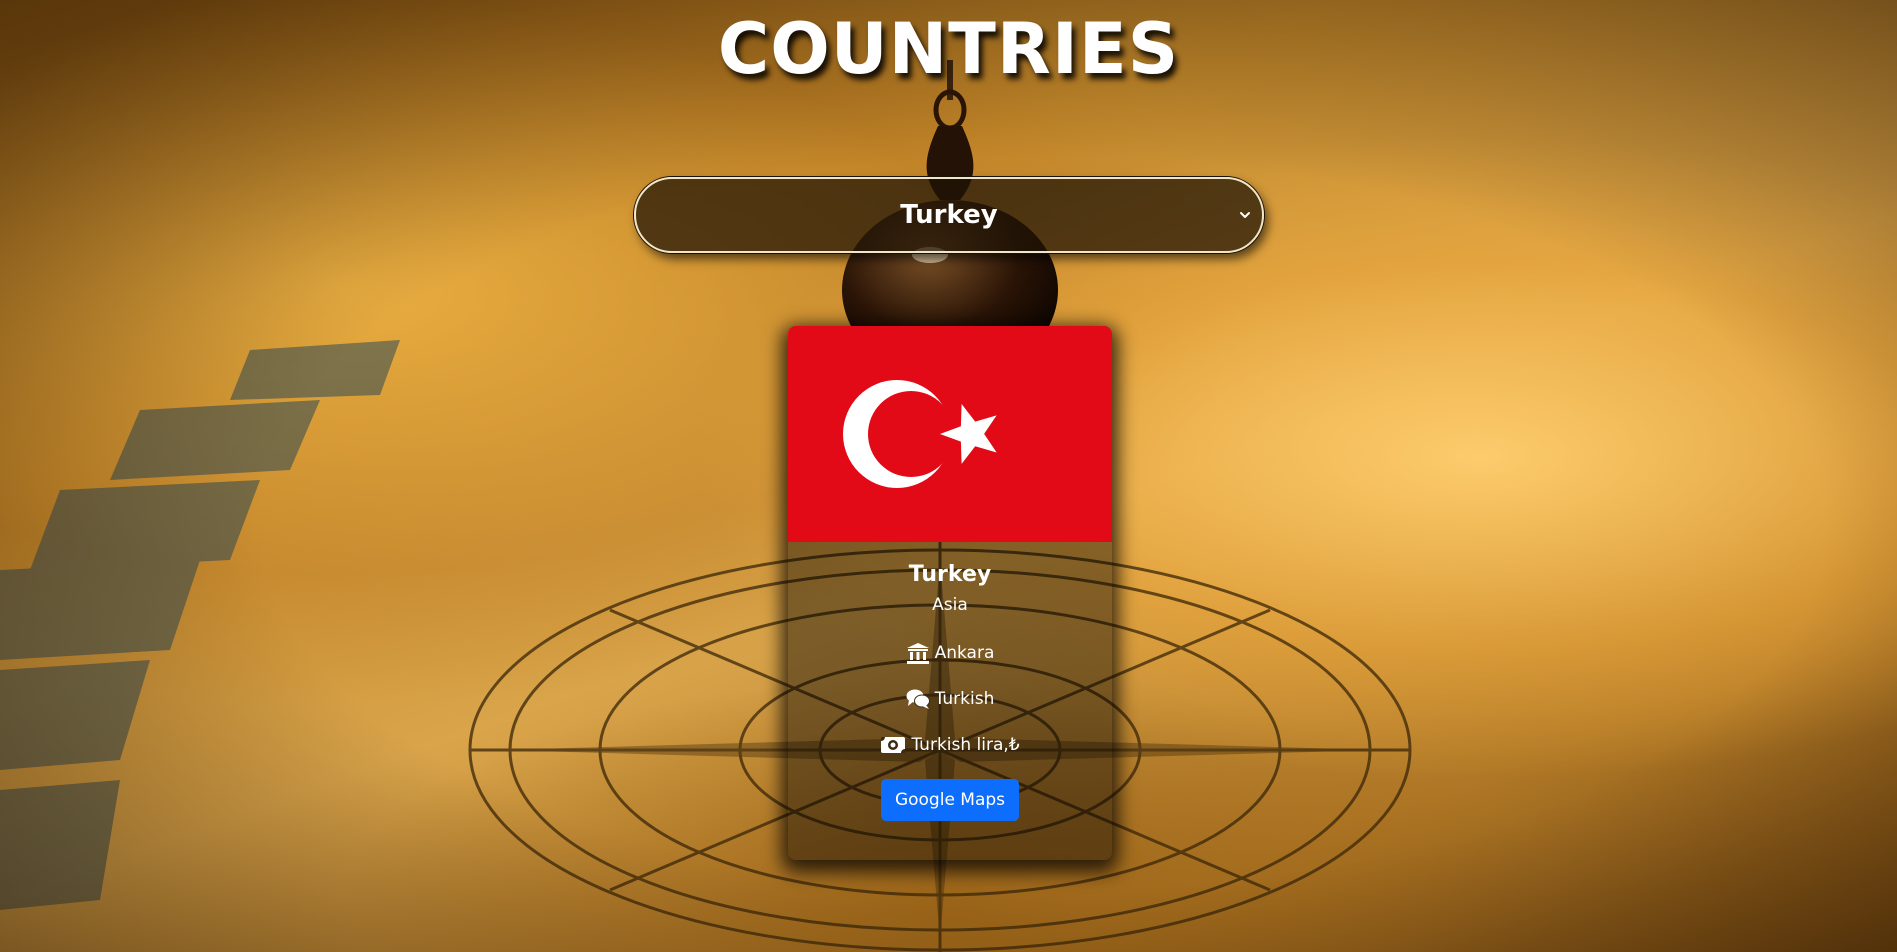  I want to click on currency-row: Turkish lira,₺, so click(950, 745).